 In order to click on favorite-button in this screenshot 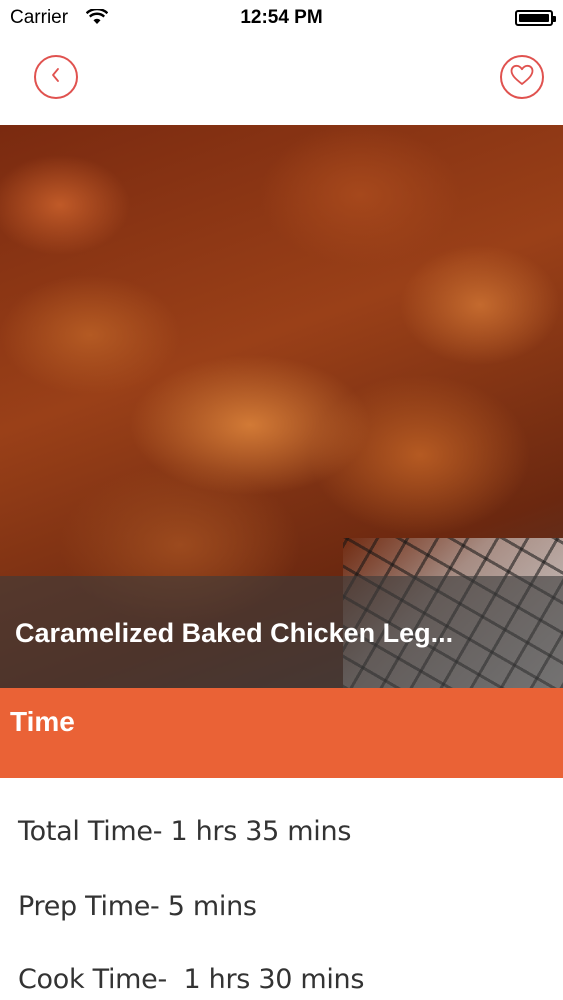, I will do `click(522, 77)`.